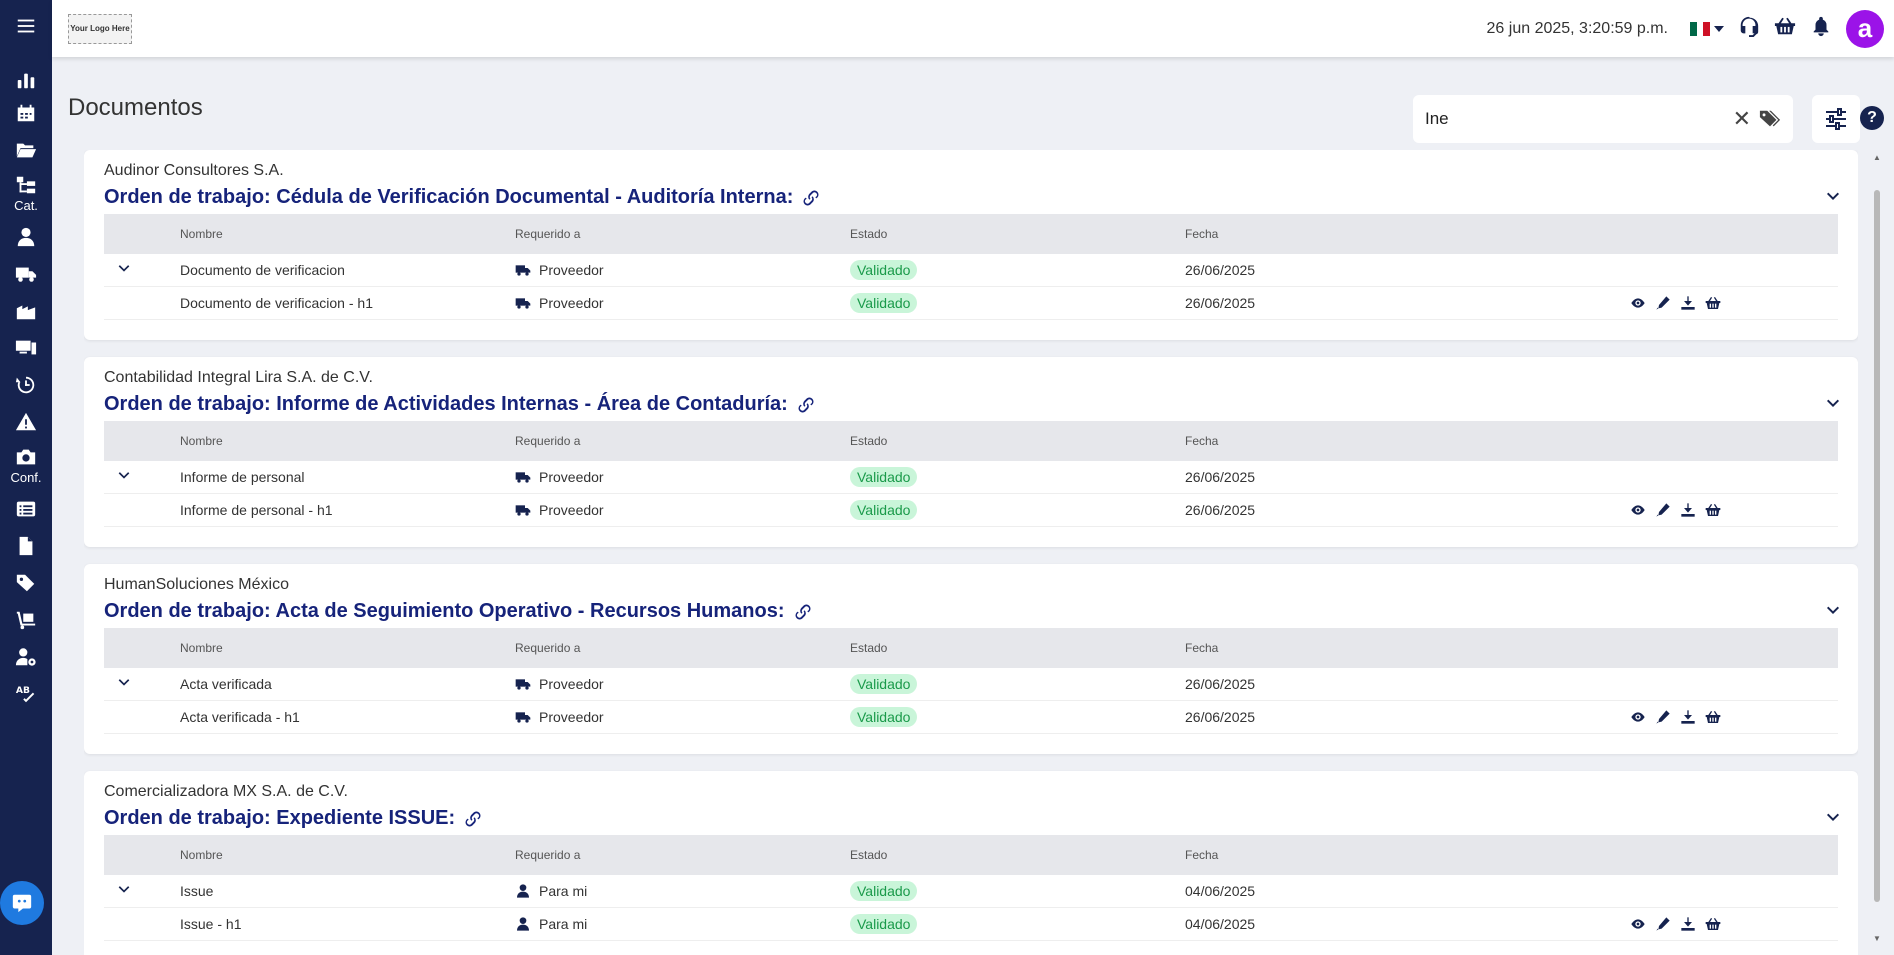  What do you see at coordinates (197, 891) in the screenshot?
I see `document-name: Issue` at bounding box center [197, 891].